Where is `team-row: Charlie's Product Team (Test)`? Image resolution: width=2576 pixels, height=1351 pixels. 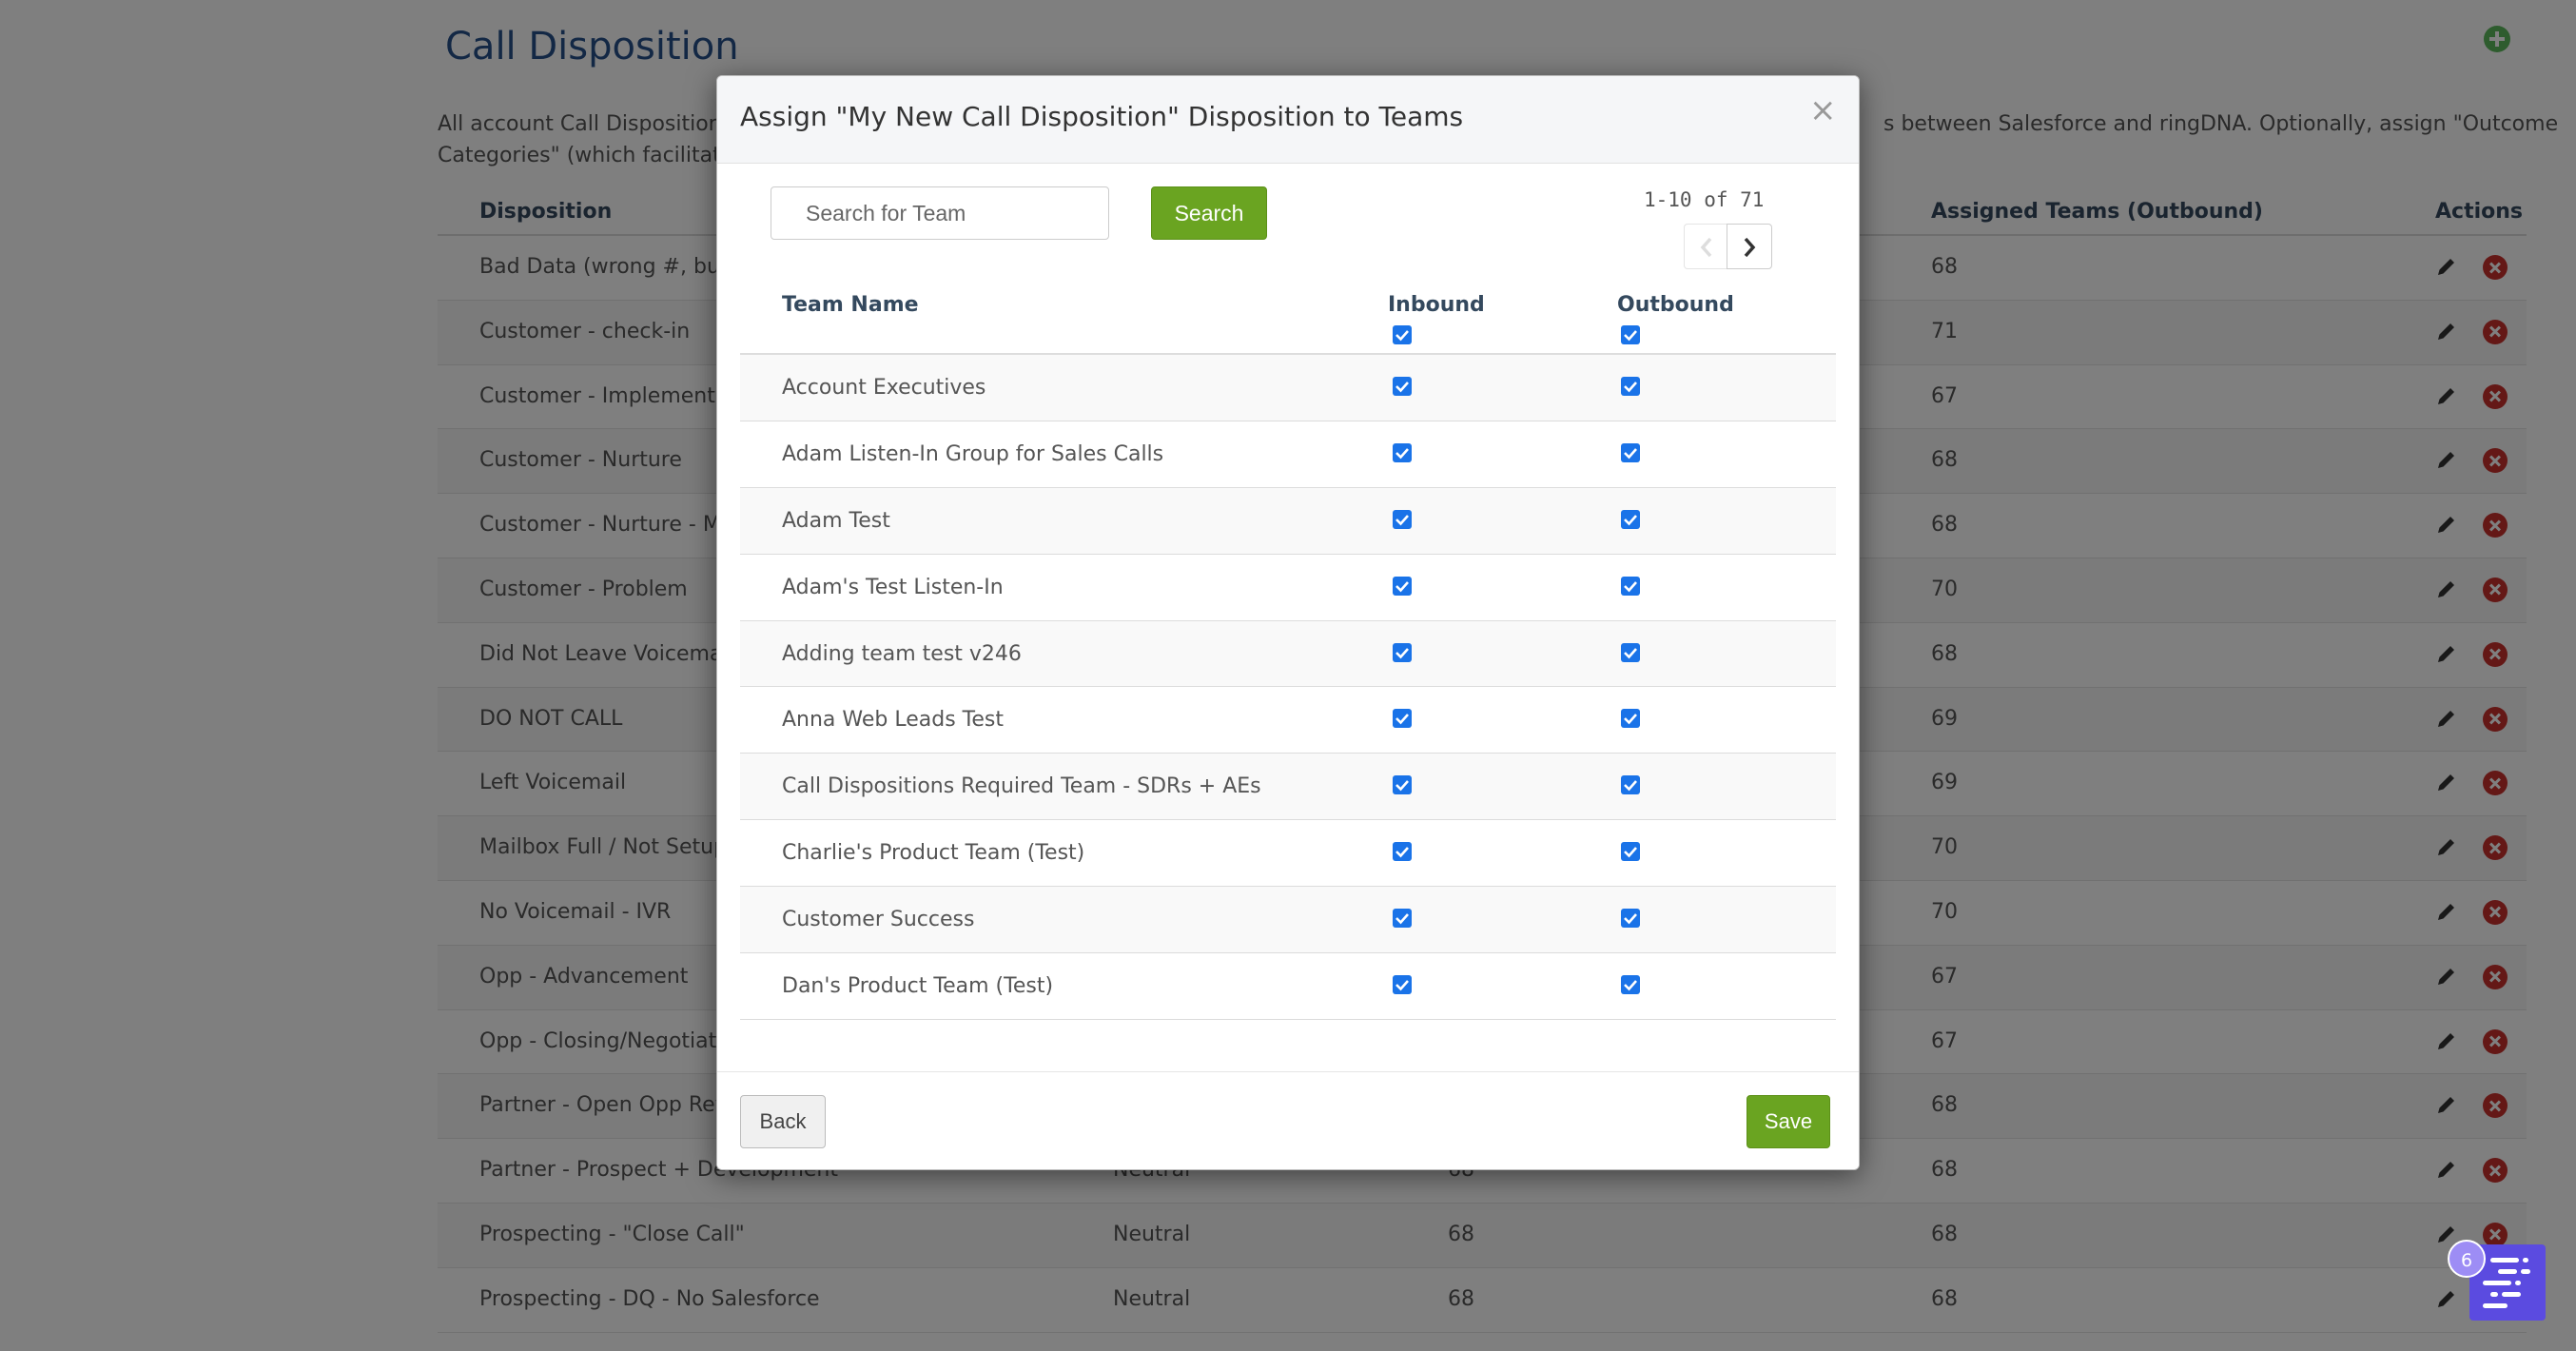 team-row: Charlie's Product Team (Test) is located at coordinates (1288, 854).